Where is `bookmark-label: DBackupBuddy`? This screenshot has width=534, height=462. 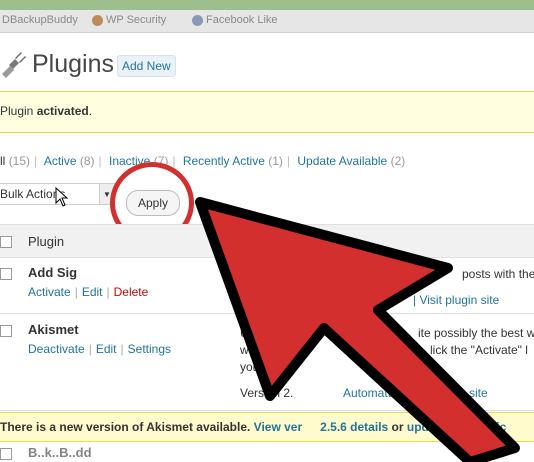
bookmark-label: DBackupBuddy is located at coordinates (40, 20).